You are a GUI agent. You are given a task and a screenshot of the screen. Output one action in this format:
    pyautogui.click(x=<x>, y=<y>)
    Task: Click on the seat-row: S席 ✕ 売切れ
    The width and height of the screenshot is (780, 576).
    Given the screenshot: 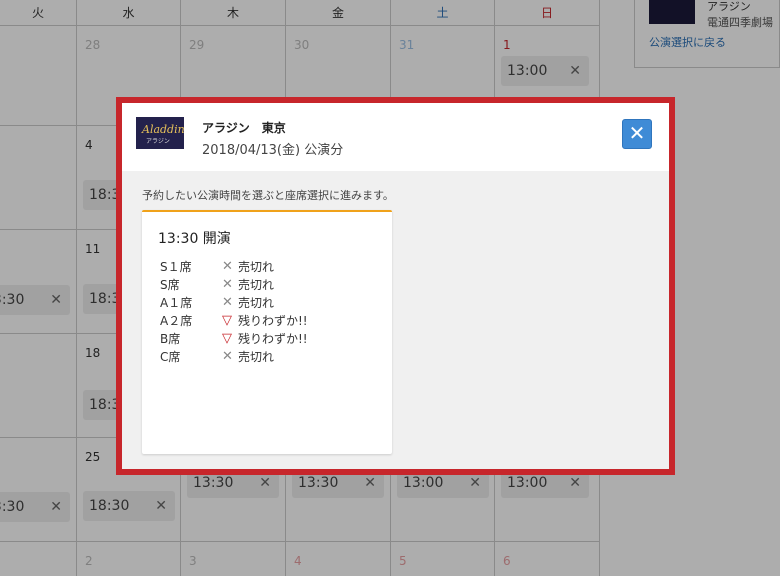 What is the action you would take?
    pyautogui.click(x=270, y=285)
    